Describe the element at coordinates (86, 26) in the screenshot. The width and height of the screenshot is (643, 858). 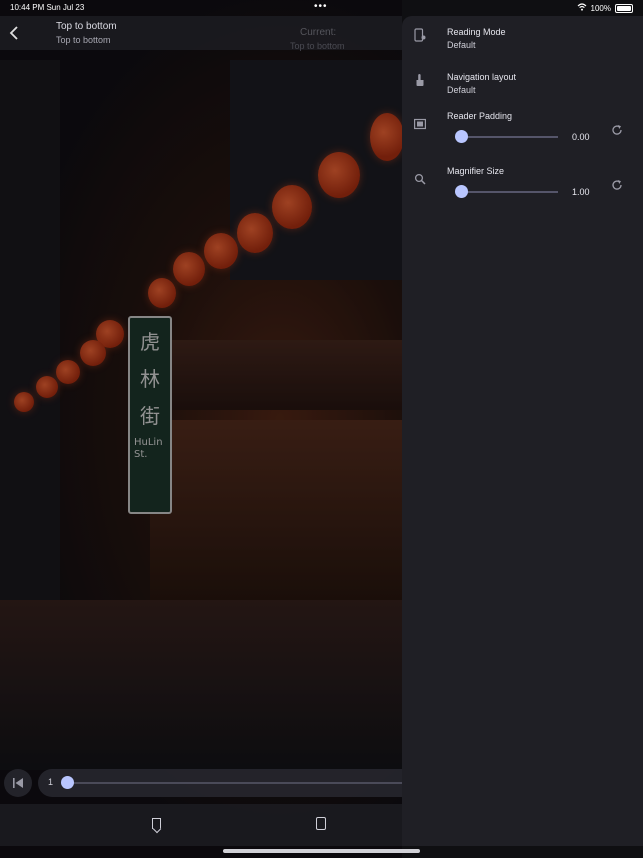
I see `chapter-title: Top to bottom` at that location.